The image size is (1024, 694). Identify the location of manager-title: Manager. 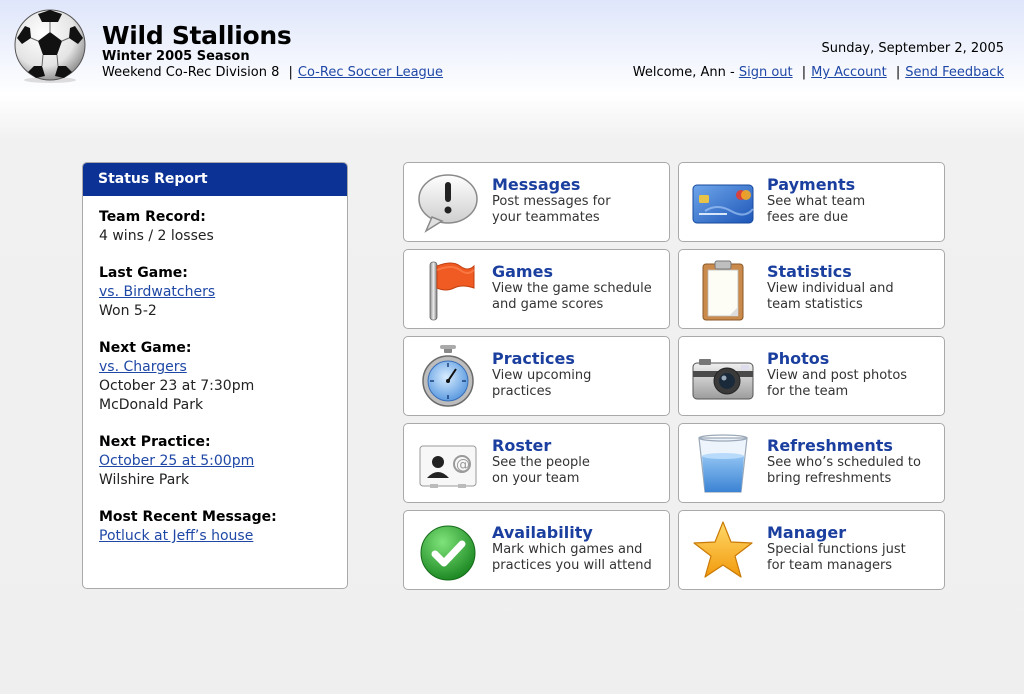
(807, 532).